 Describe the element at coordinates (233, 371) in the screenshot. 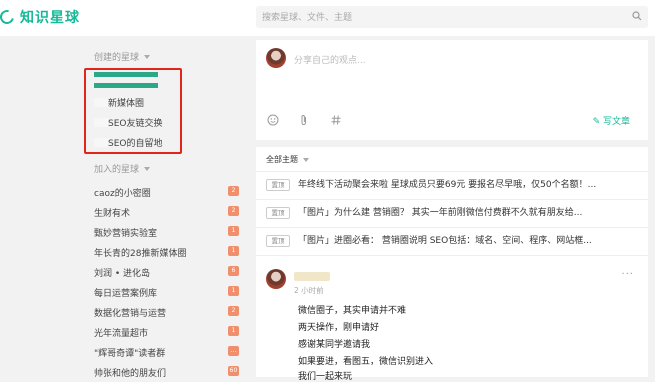

I see `unread-badge: 60` at that location.